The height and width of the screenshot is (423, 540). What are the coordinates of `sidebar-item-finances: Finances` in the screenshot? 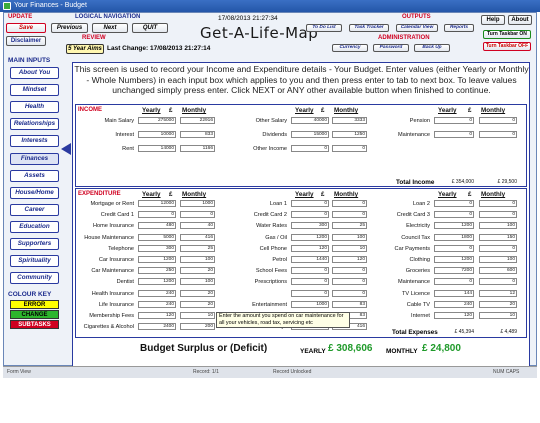 It's located at (34, 158).